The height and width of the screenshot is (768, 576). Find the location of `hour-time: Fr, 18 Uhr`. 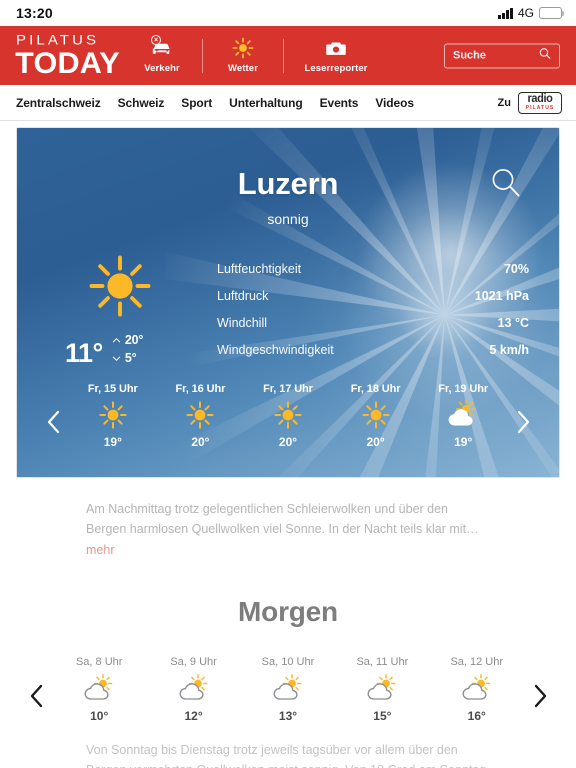

hour-time: Fr, 18 Uhr is located at coordinates (375, 389).